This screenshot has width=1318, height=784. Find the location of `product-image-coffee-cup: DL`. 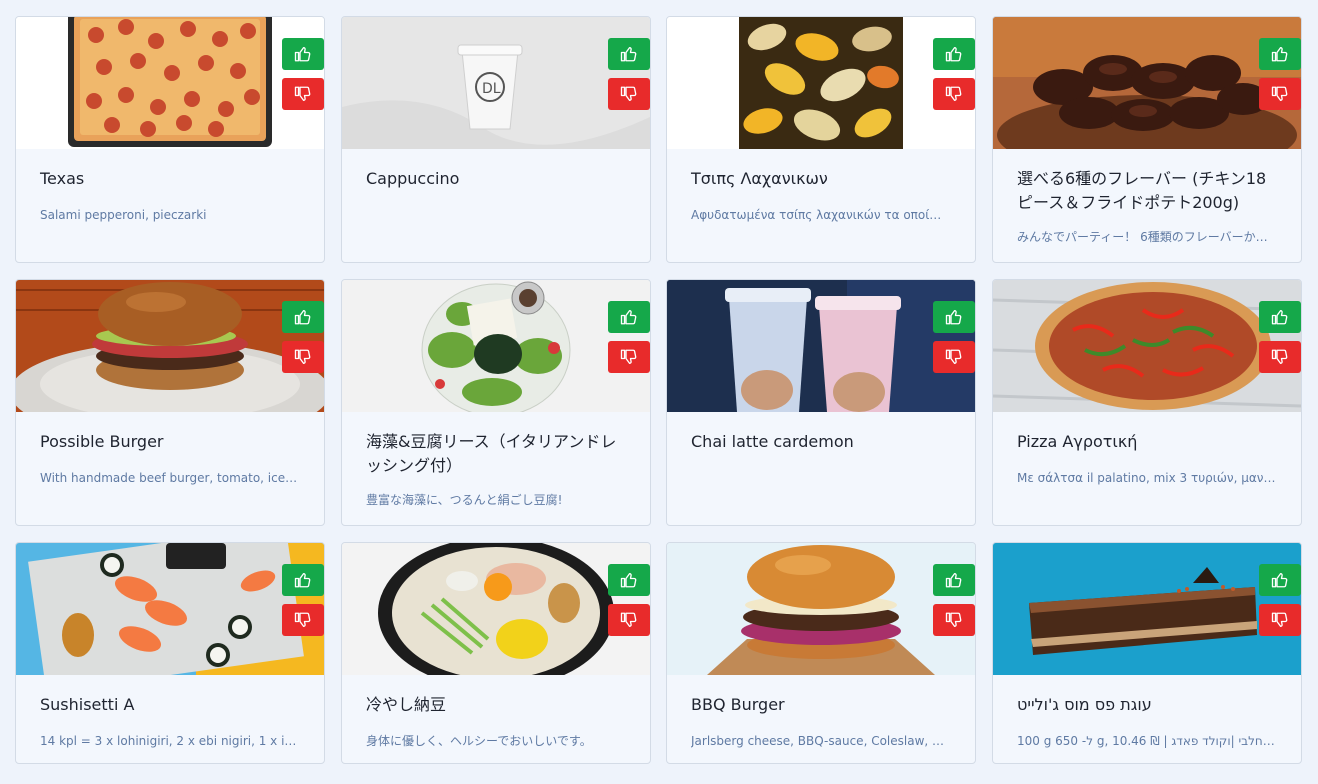

product-image-coffee-cup: DL is located at coordinates (496, 83).